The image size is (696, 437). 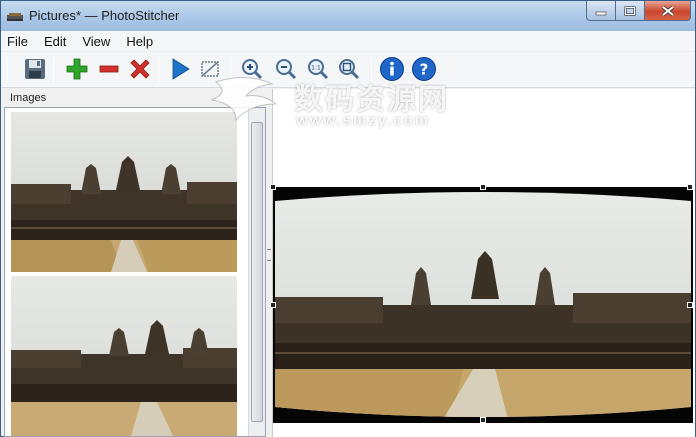 I want to click on zoom-fit-icon, so click(x=349, y=69).